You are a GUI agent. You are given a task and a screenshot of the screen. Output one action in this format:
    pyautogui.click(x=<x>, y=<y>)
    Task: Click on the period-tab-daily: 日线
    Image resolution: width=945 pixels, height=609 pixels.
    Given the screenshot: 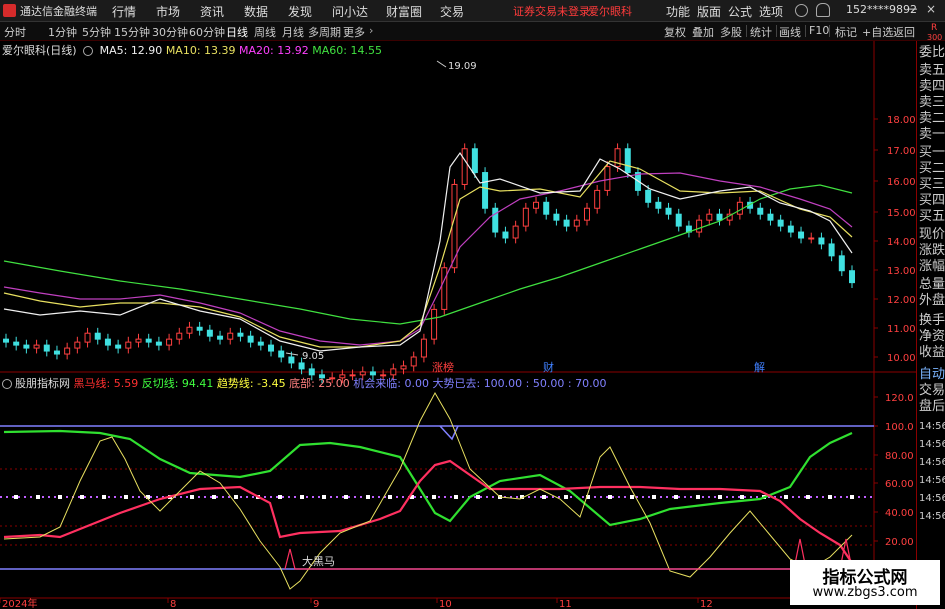 What is the action you would take?
    pyautogui.click(x=237, y=32)
    